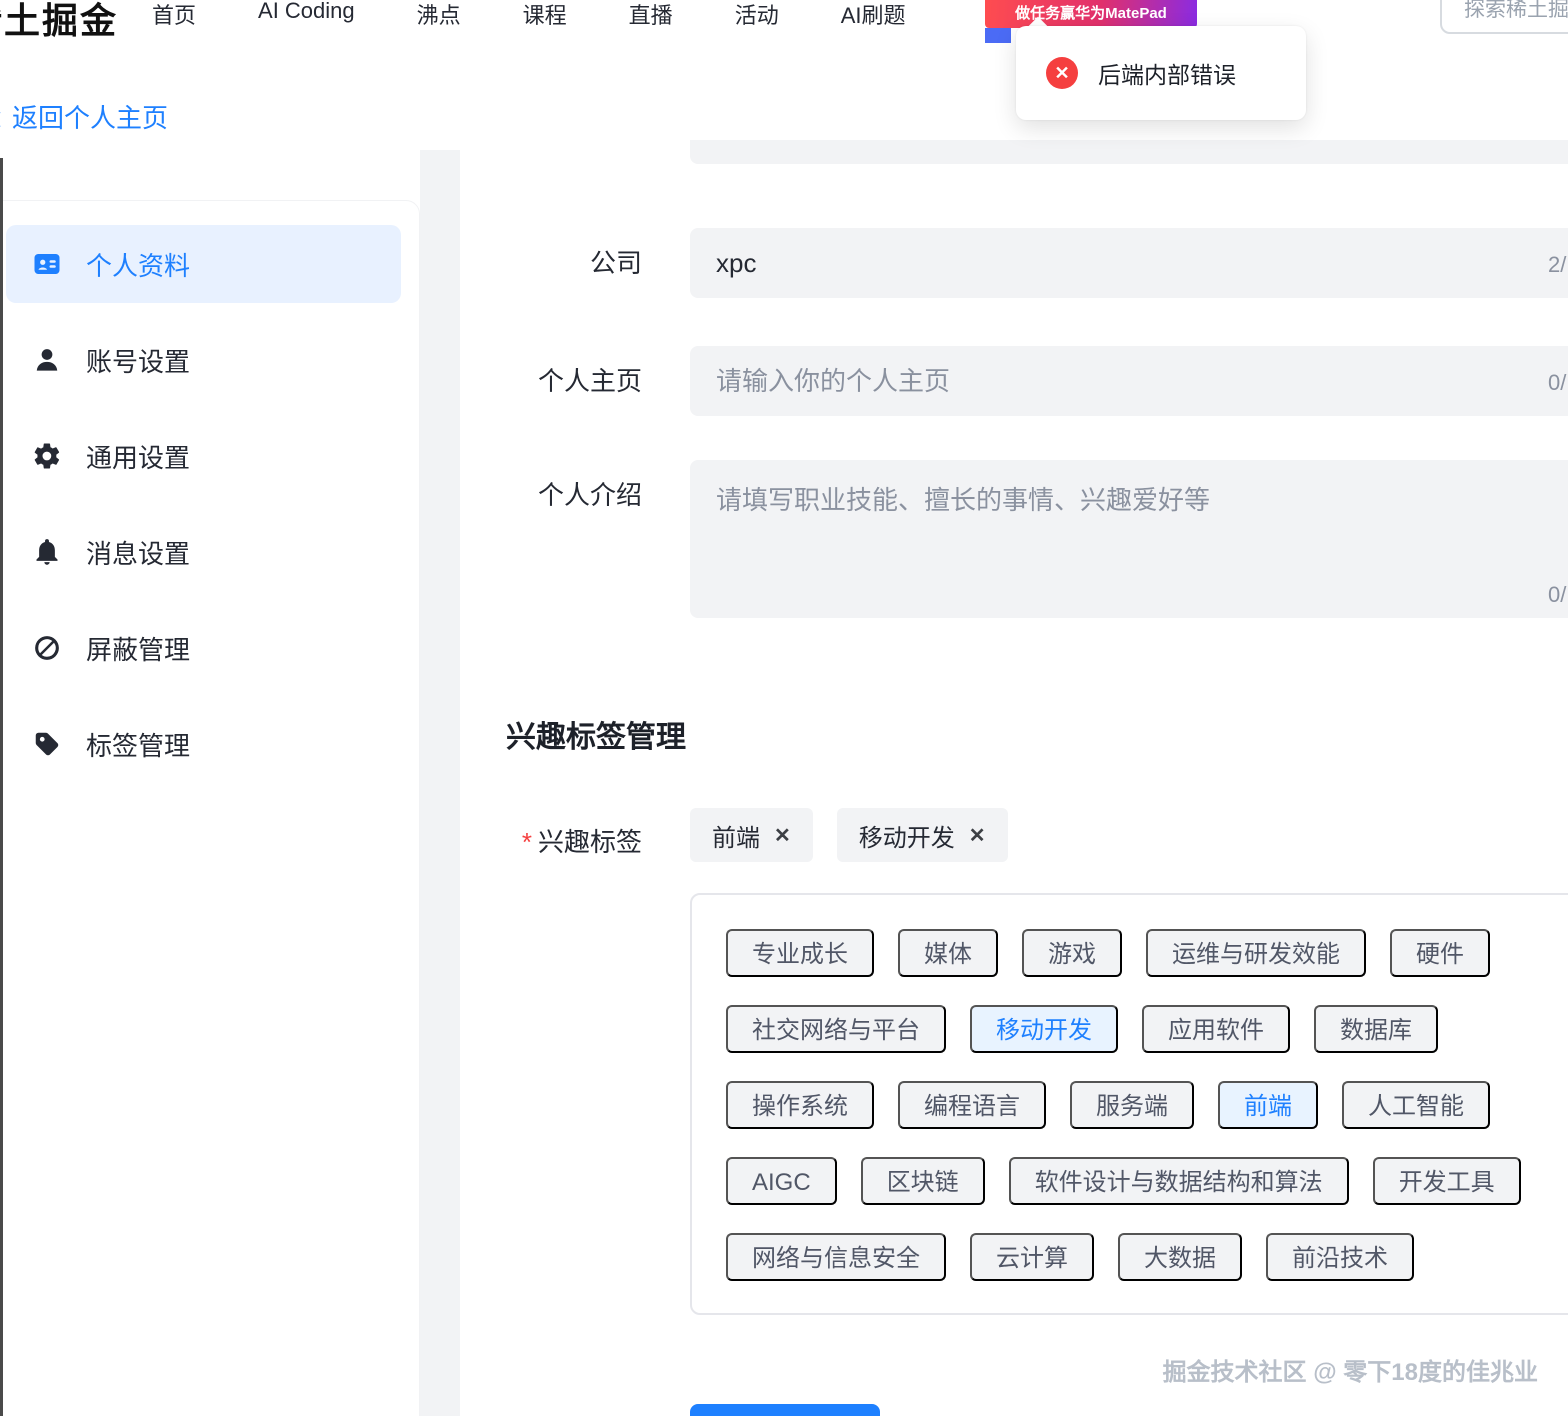  What do you see at coordinates (1132, 1105) in the screenshot?
I see `tag-option: 服务端` at bounding box center [1132, 1105].